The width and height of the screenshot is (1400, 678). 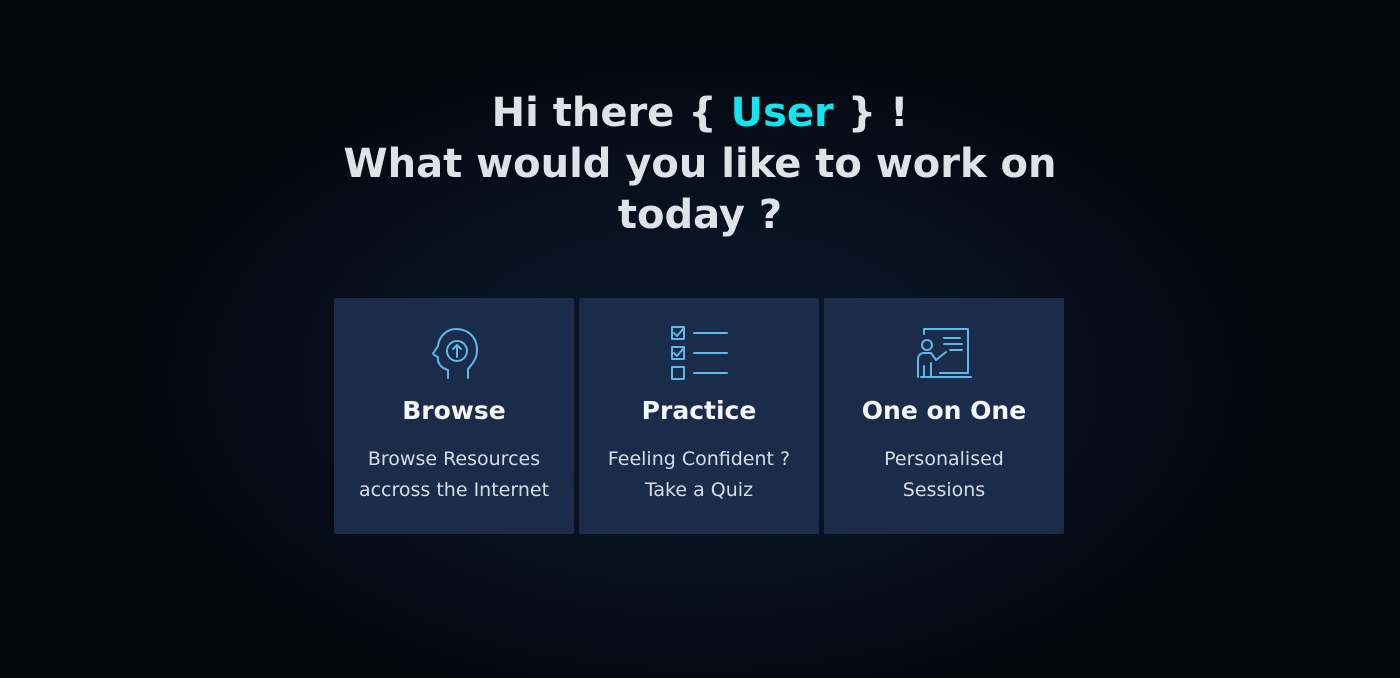 I want to click on one-on-one-card: One on One Personalised Sessions, so click(x=944, y=416).